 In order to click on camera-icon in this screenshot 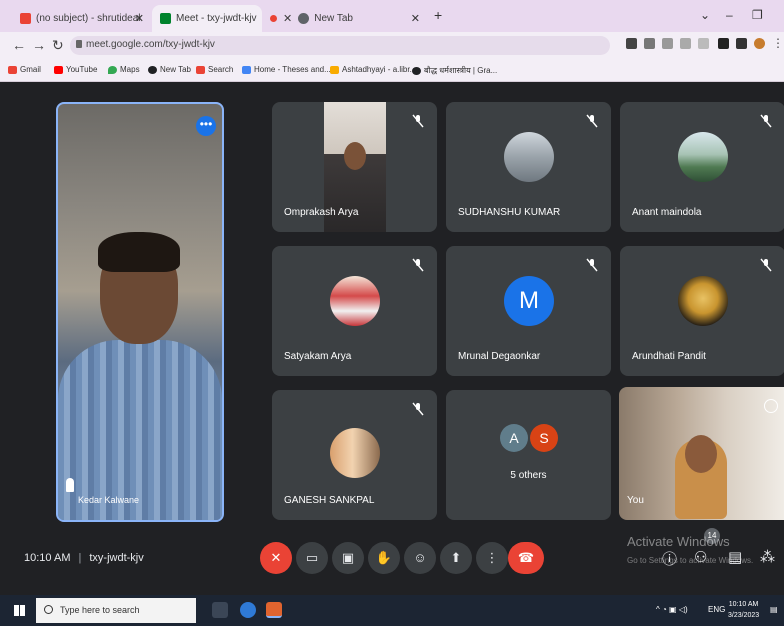, I will do `click(631, 43)`.